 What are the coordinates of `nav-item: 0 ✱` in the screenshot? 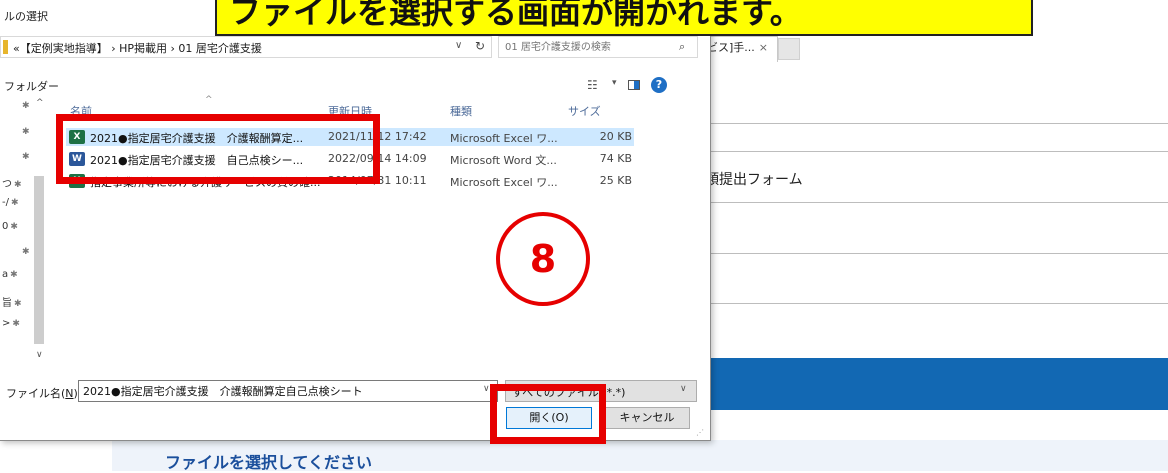 It's located at (10, 226).